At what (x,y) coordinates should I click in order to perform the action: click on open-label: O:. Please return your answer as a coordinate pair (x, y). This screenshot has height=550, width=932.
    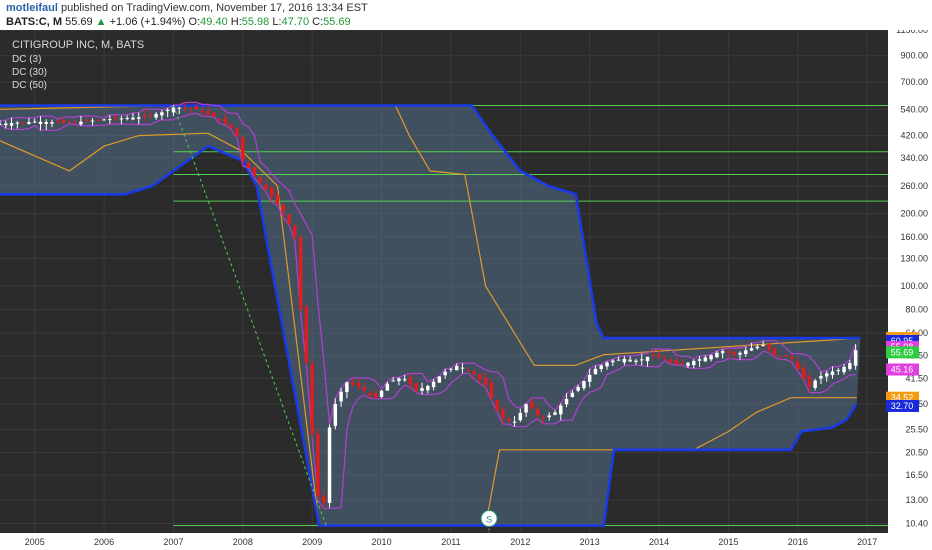
    Looking at the image, I should click on (194, 22).